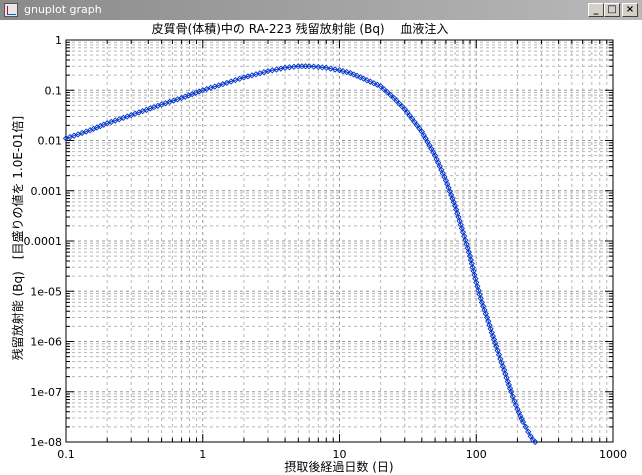 The height and width of the screenshot is (475, 642). Describe the element at coordinates (321, 10) in the screenshot. I see `title-bar: gnuplot graph _ □ ×` at that location.